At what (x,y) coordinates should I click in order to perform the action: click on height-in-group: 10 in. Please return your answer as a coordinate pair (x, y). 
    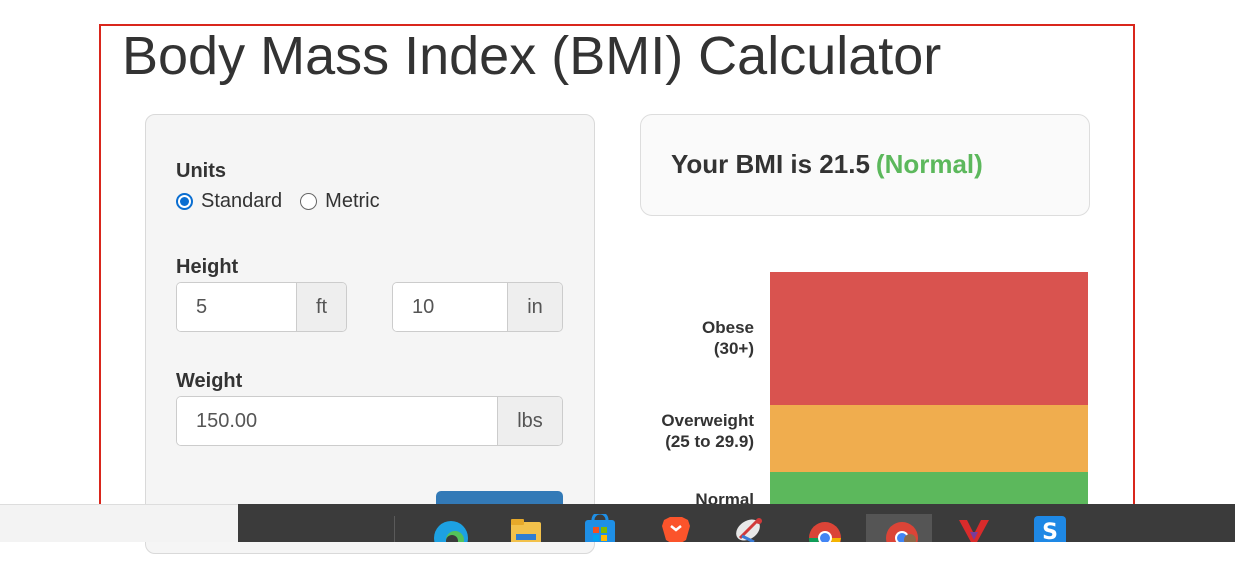
    Looking at the image, I should click on (477, 307).